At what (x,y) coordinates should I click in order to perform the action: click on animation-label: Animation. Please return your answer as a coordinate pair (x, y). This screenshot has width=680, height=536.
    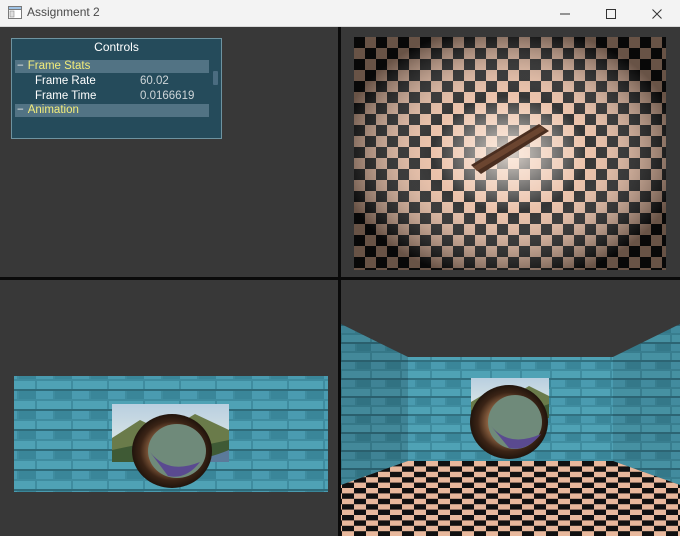
    Looking at the image, I should click on (53, 110).